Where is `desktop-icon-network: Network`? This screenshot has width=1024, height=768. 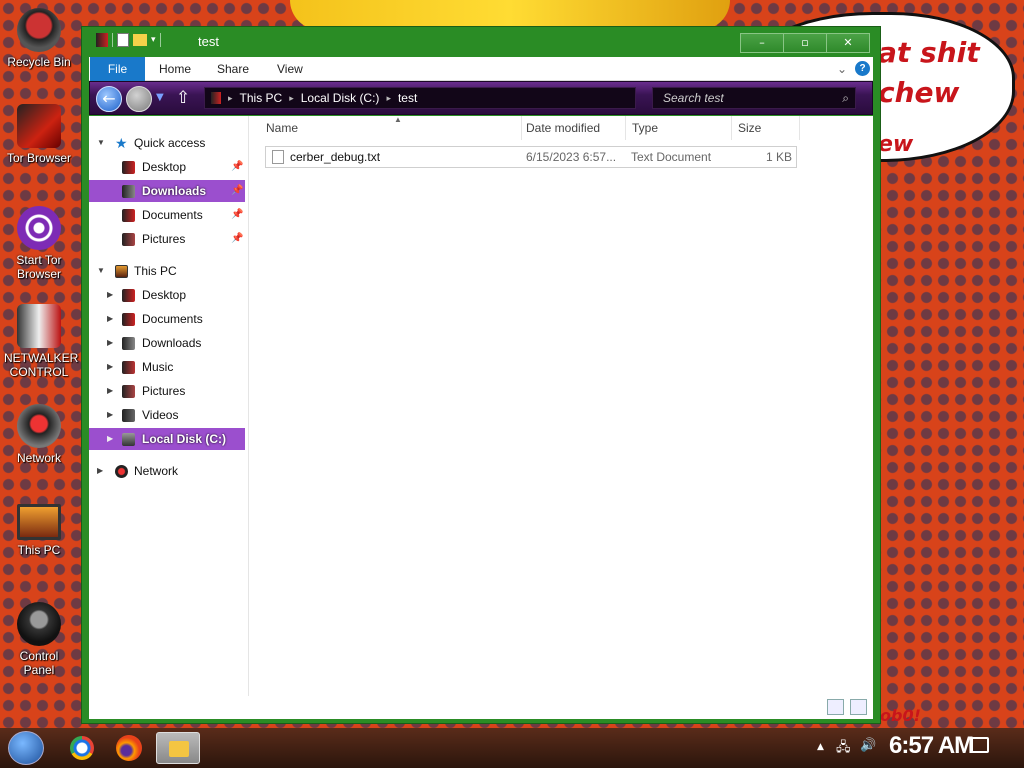 desktop-icon-network: Network is located at coordinates (39, 434).